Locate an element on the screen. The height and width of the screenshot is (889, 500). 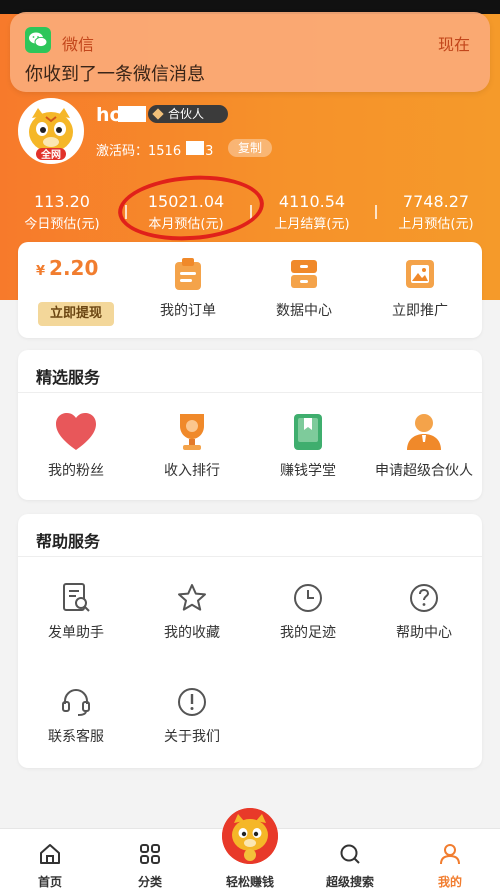
trophy-icon is located at coordinates (192, 432).